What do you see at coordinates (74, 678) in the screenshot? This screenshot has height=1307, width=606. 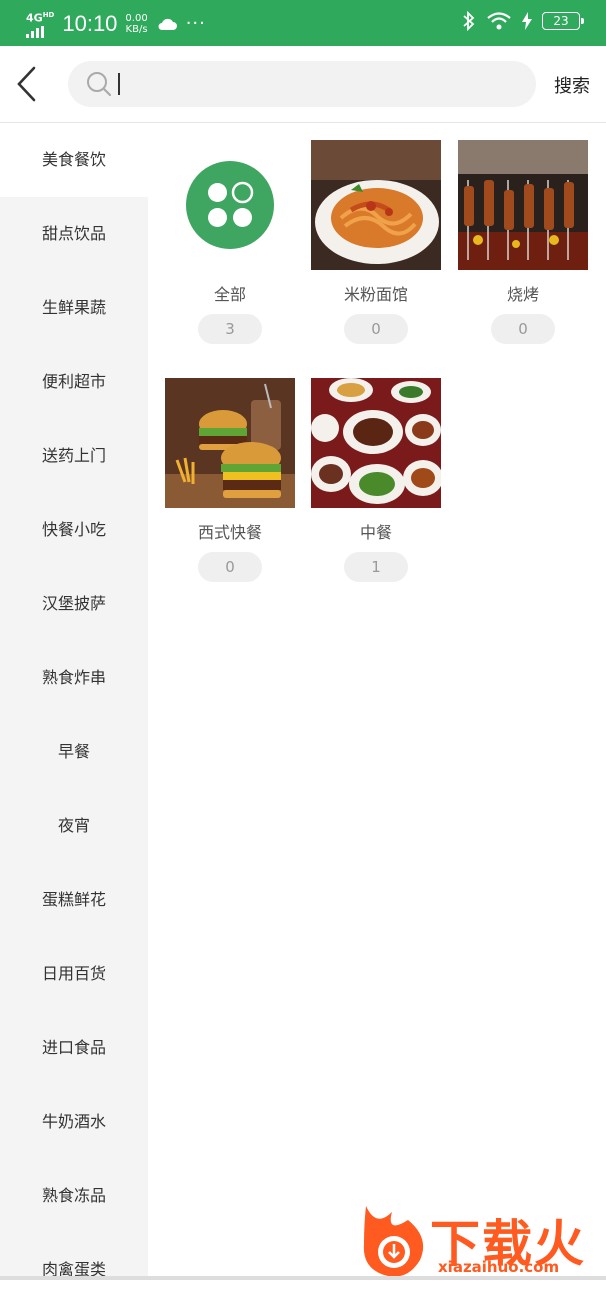 I see `sidebar-item-shushi: 熟食炸串` at bounding box center [74, 678].